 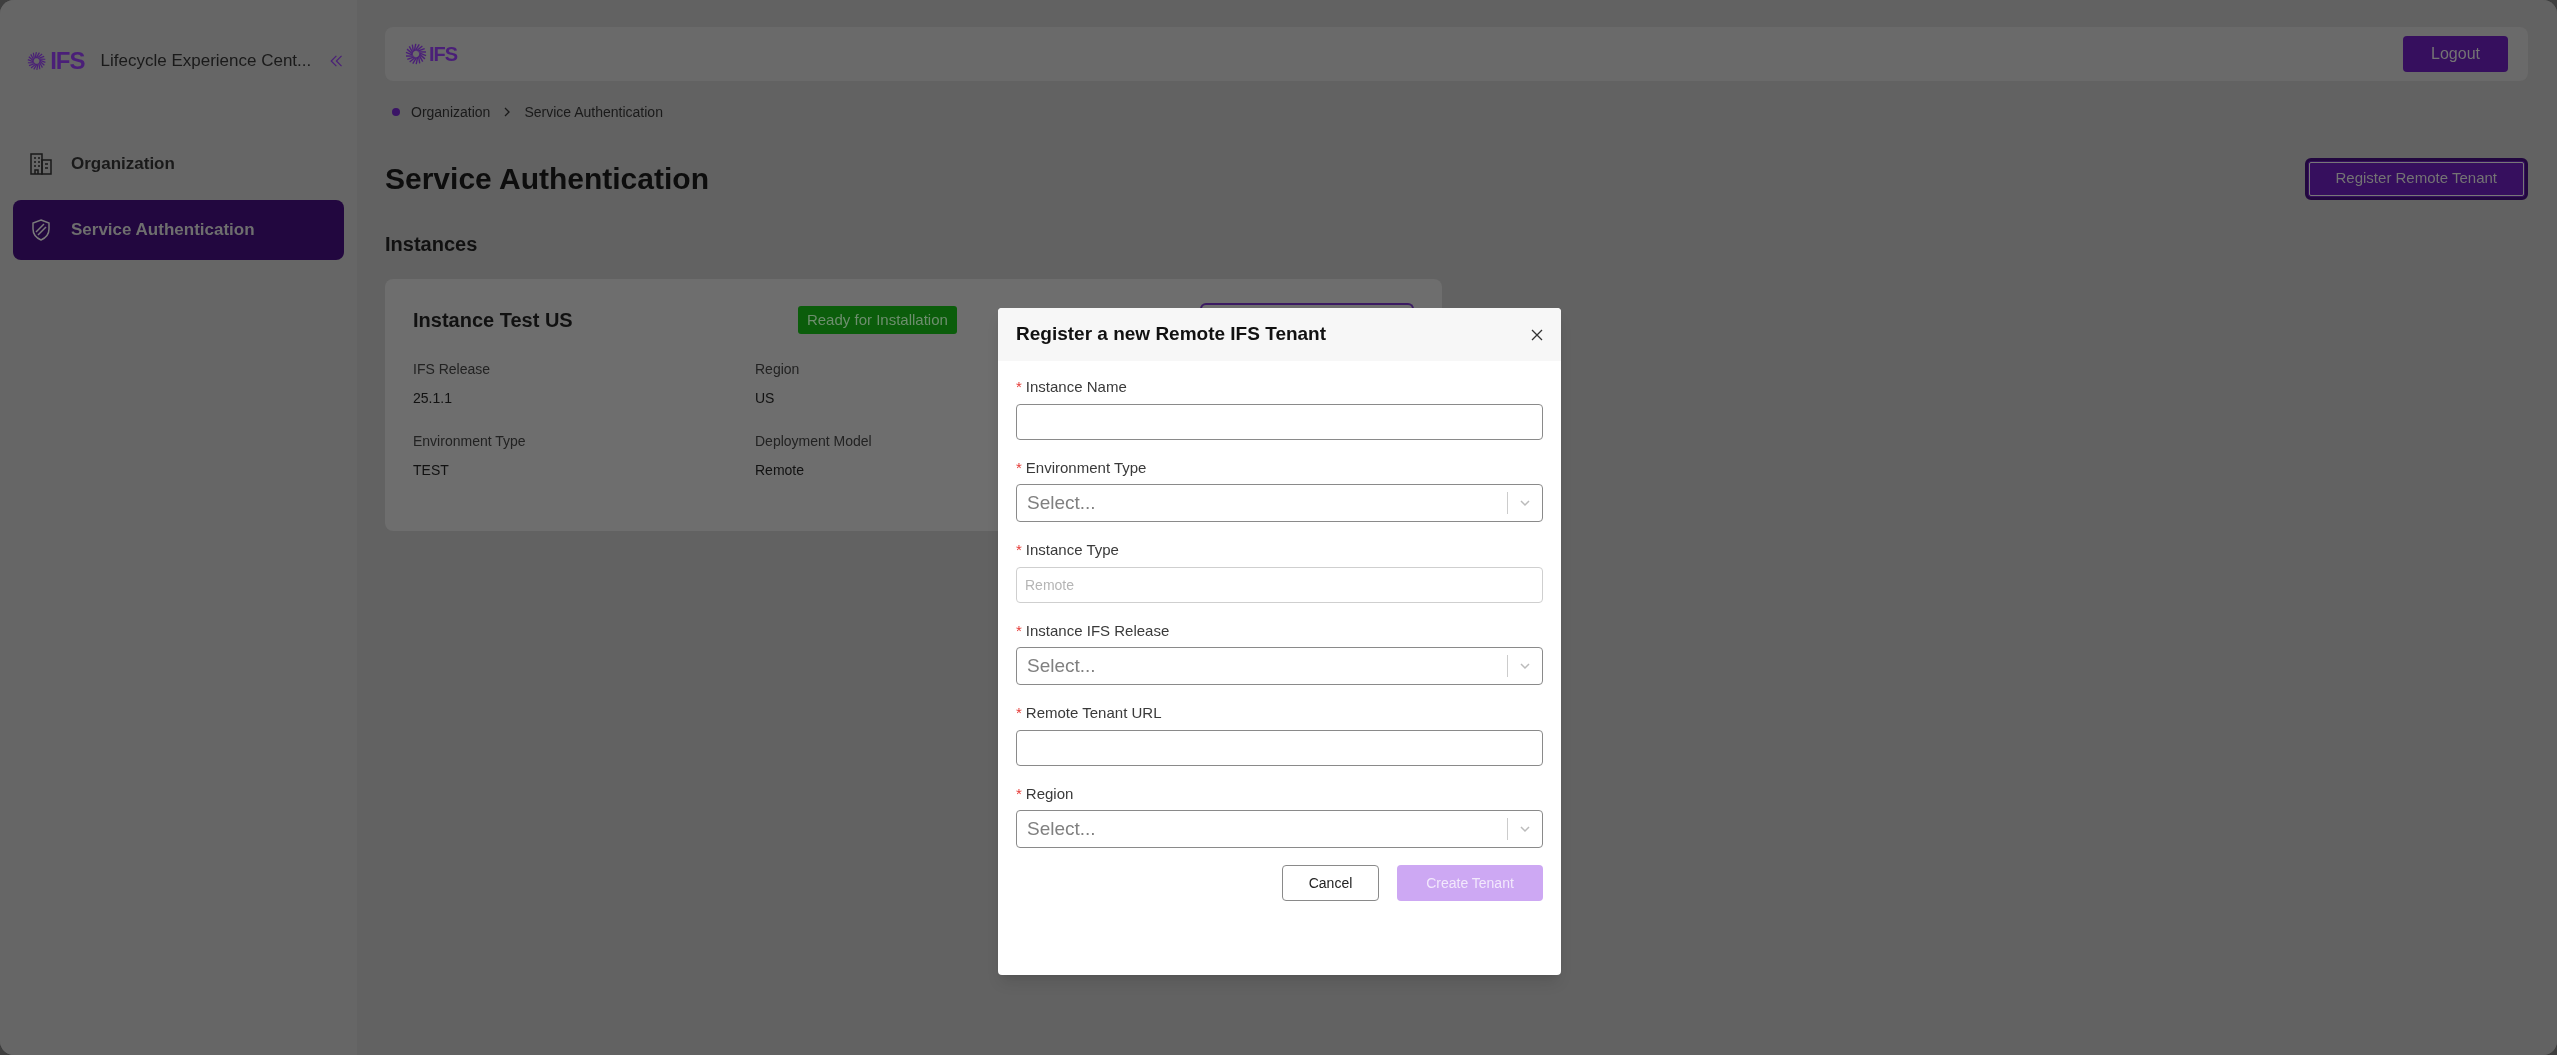 What do you see at coordinates (2455, 54) in the screenshot?
I see `logout-button: Logout` at bounding box center [2455, 54].